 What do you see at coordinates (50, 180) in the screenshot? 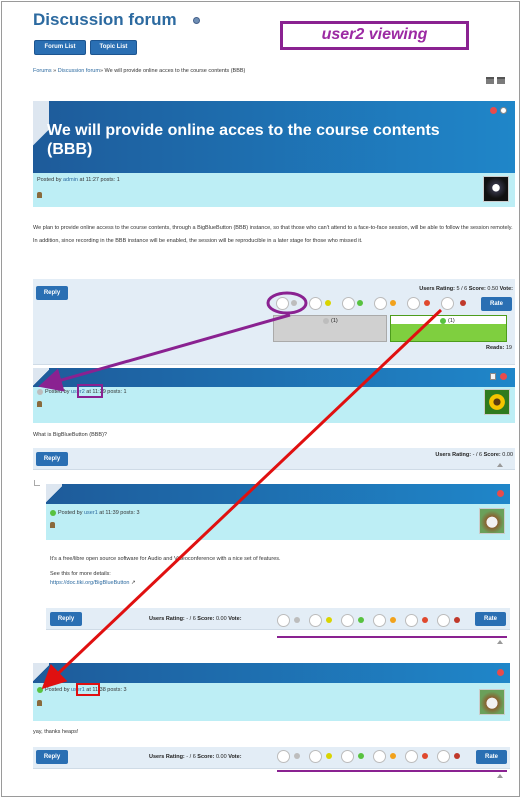
I see `posted-by-label: Posted by` at bounding box center [50, 180].